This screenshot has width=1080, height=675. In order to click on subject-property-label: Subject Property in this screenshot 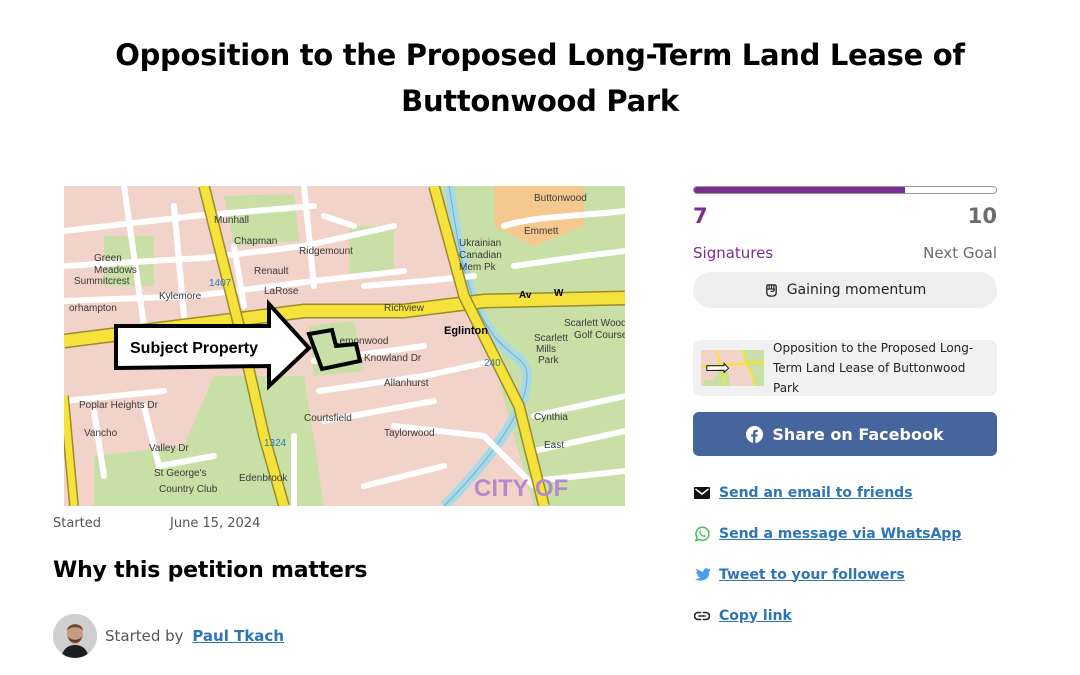, I will do `click(194, 348)`.